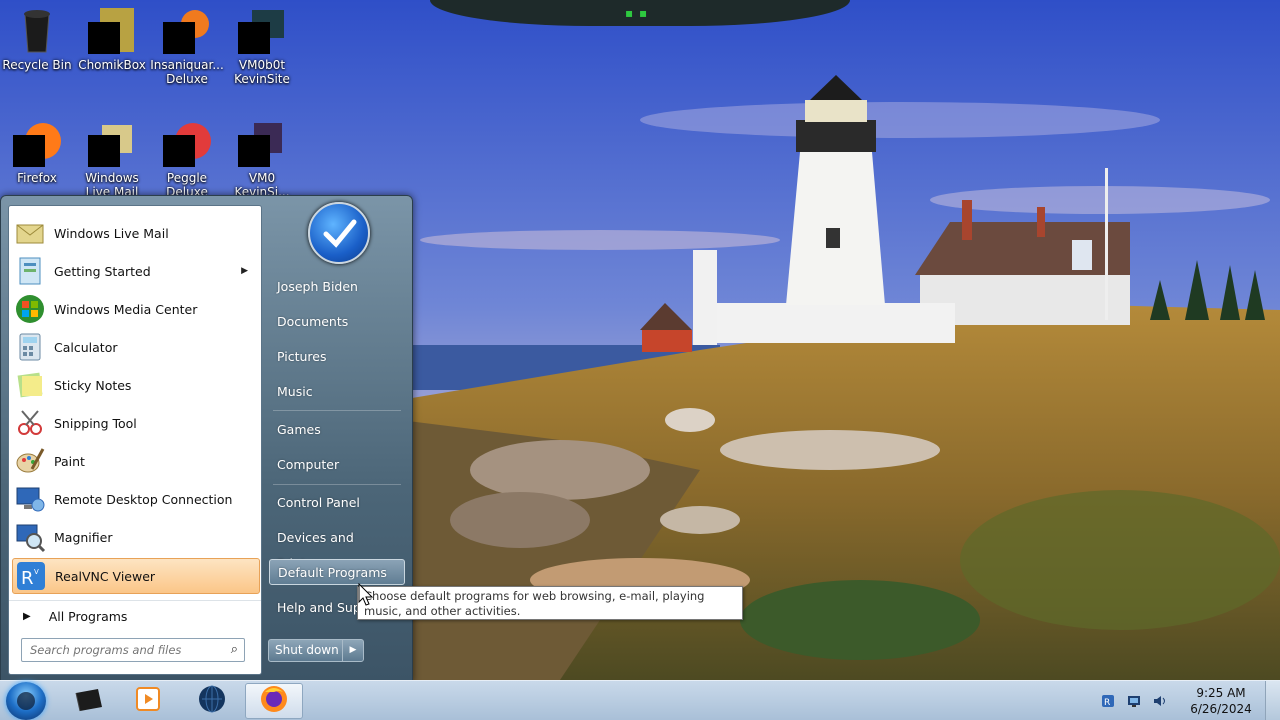 This screenshot has width=1280, height=720. Describe the element at coordinates (337, 465) in the screenshot. I see `place-computer: Computer` at that location.